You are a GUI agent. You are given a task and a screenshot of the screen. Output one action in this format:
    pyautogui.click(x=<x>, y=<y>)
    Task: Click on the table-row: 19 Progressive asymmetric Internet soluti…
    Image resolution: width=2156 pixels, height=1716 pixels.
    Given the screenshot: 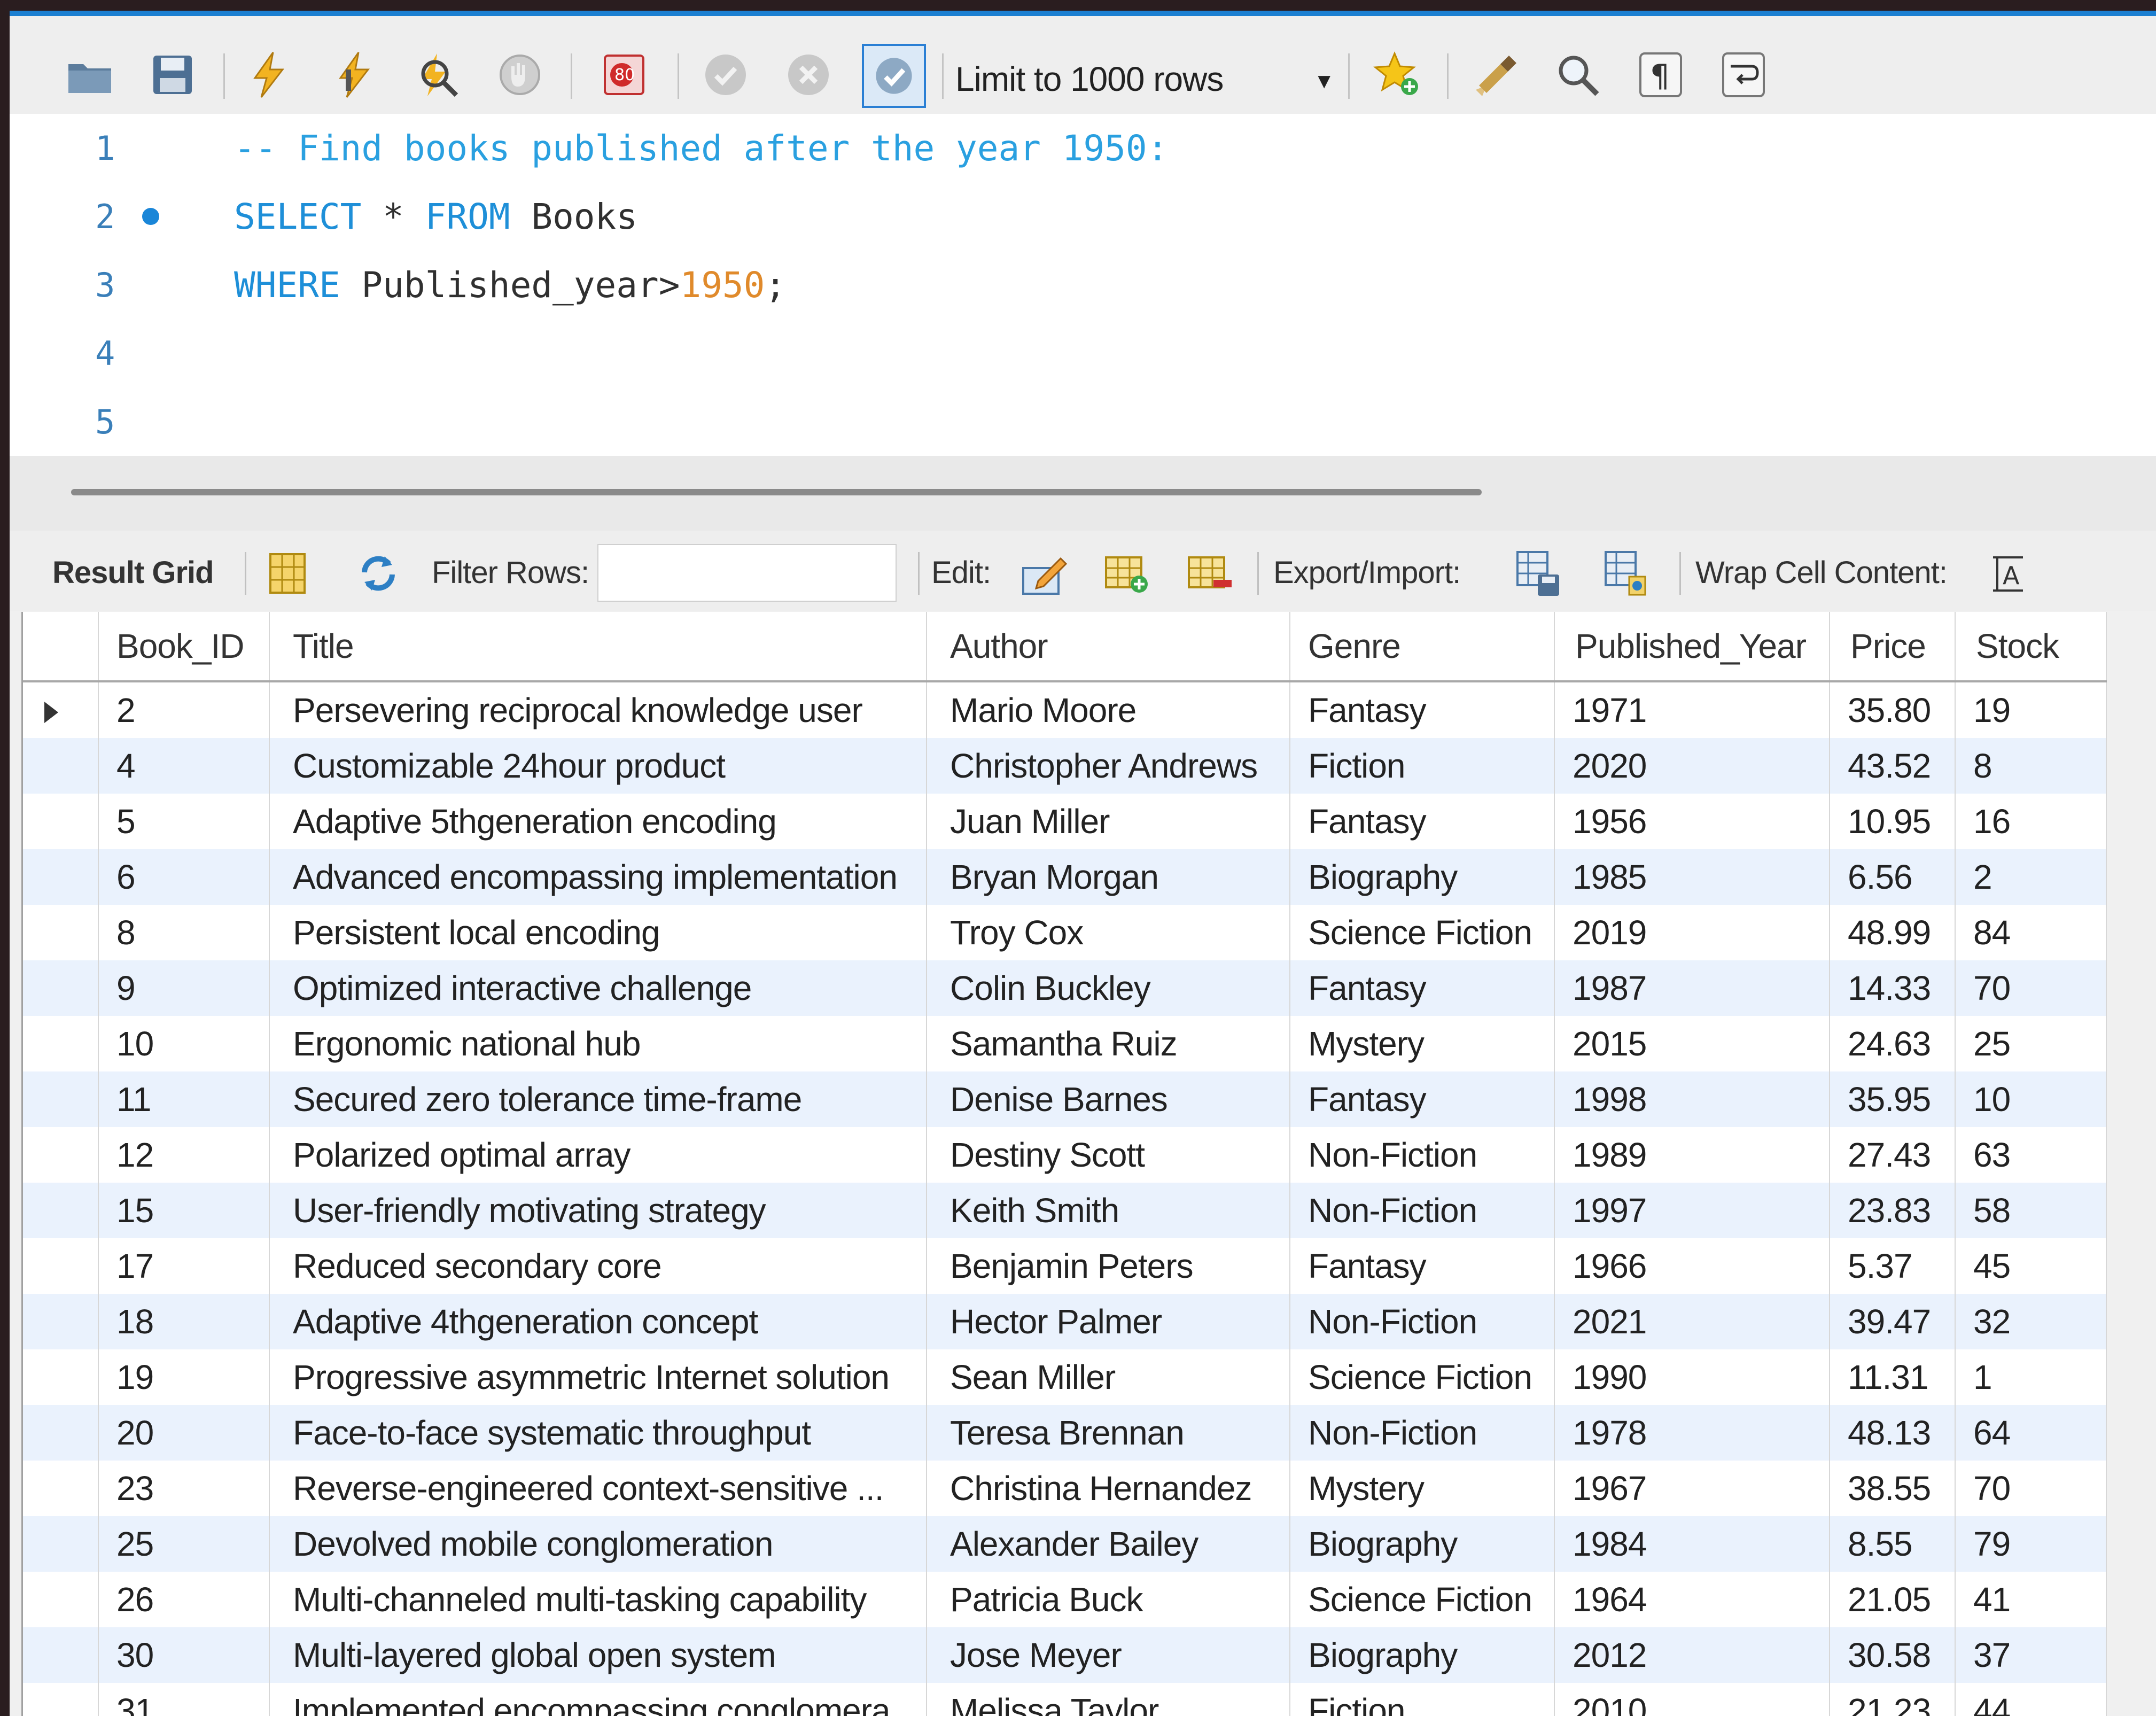 What is the action you would take?
    pyautogui.click(x=1065, y=1377)
    